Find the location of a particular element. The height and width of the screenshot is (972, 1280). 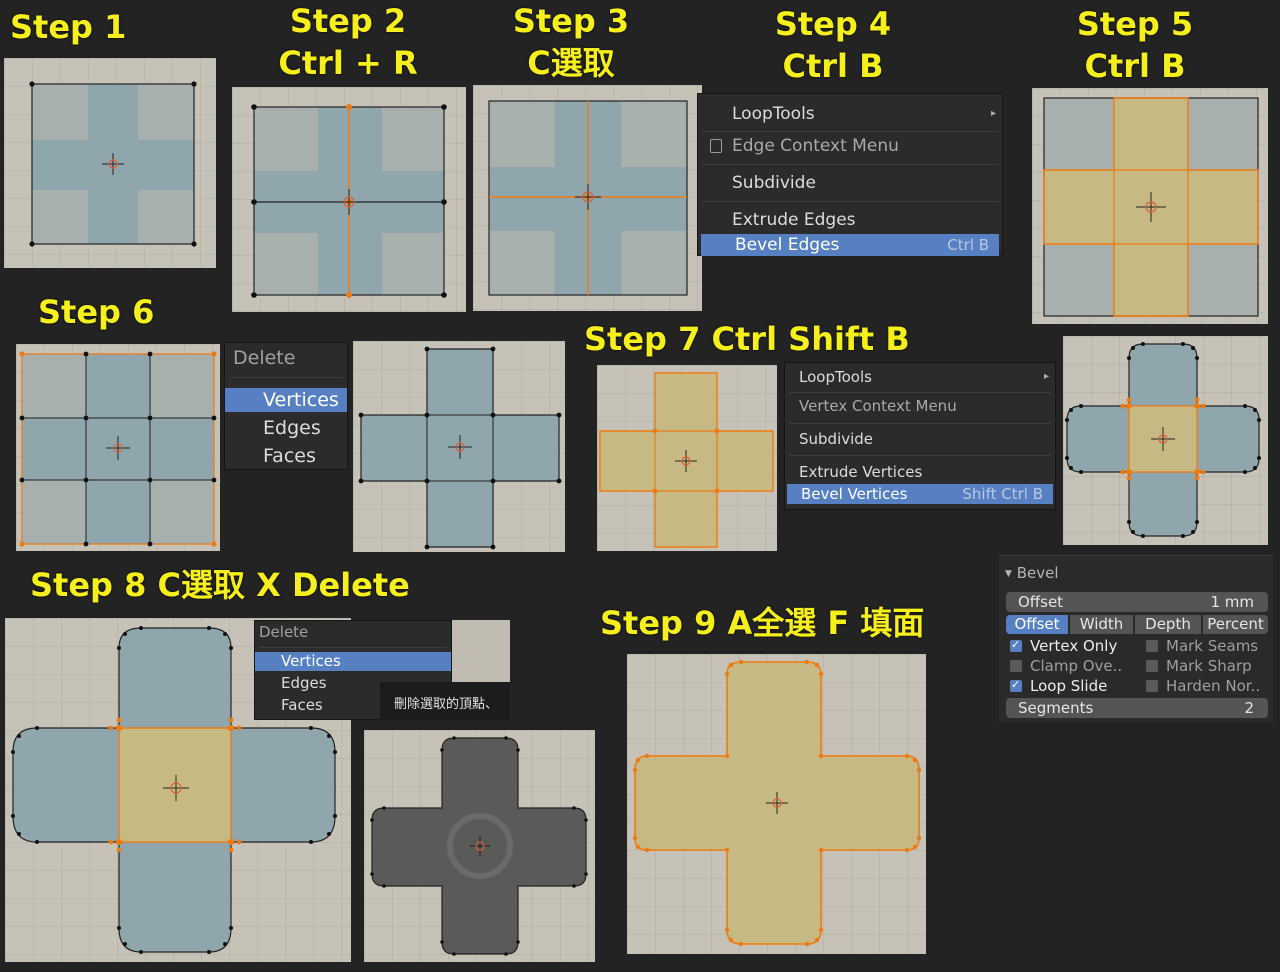

step-7-viewport-selected is located at coordinates (687, 458).